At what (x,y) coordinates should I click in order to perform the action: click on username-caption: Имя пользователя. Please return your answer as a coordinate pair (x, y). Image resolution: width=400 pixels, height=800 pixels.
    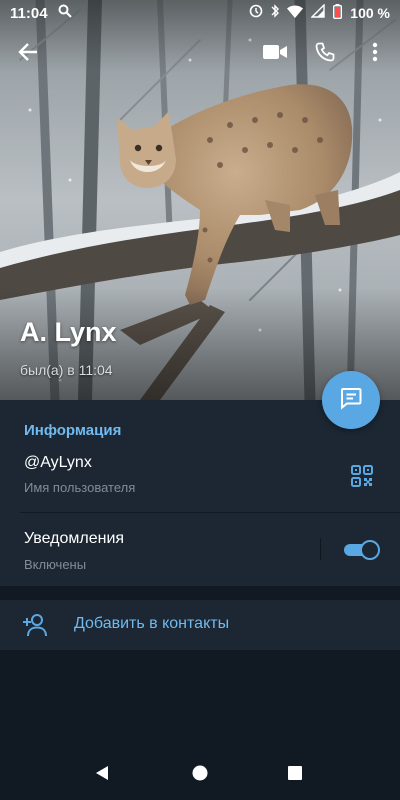
    Looking at the image, I should click on (80, 487).